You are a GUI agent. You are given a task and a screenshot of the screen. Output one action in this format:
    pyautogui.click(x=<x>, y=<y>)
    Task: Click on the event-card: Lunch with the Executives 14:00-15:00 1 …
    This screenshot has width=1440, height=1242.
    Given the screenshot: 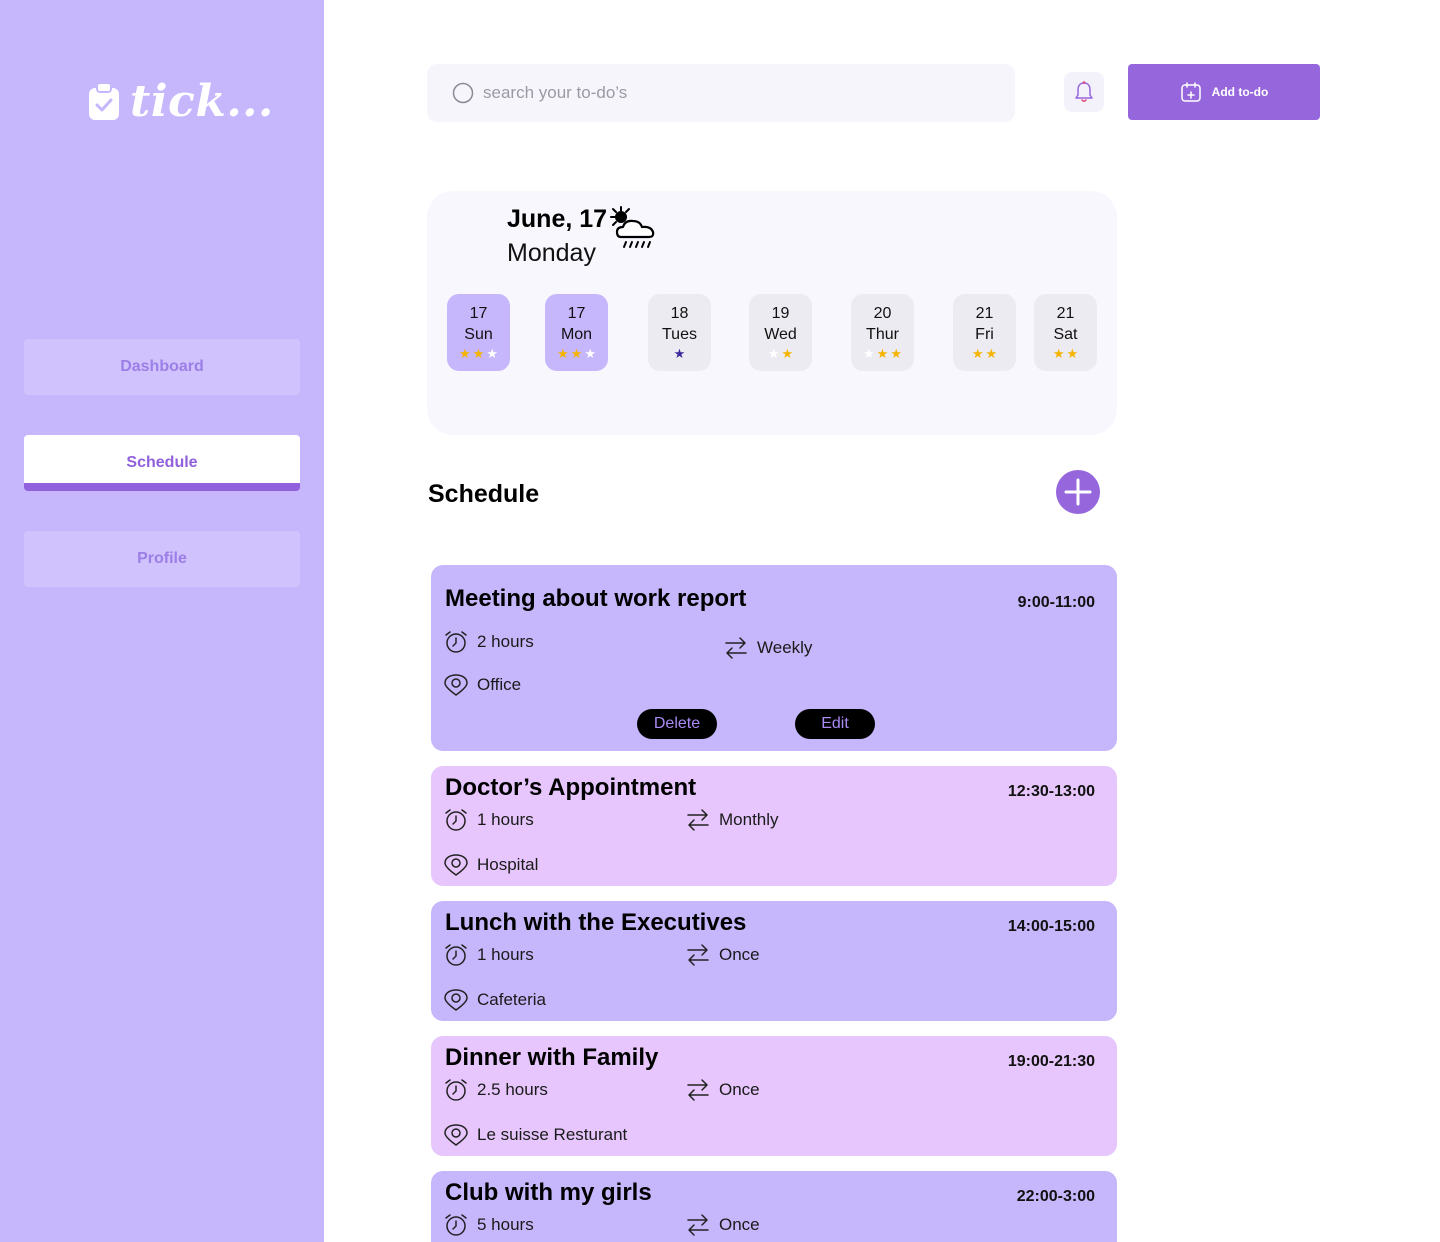 What is the action you would take?
    pyautogui.click(x=774, y=961)
    